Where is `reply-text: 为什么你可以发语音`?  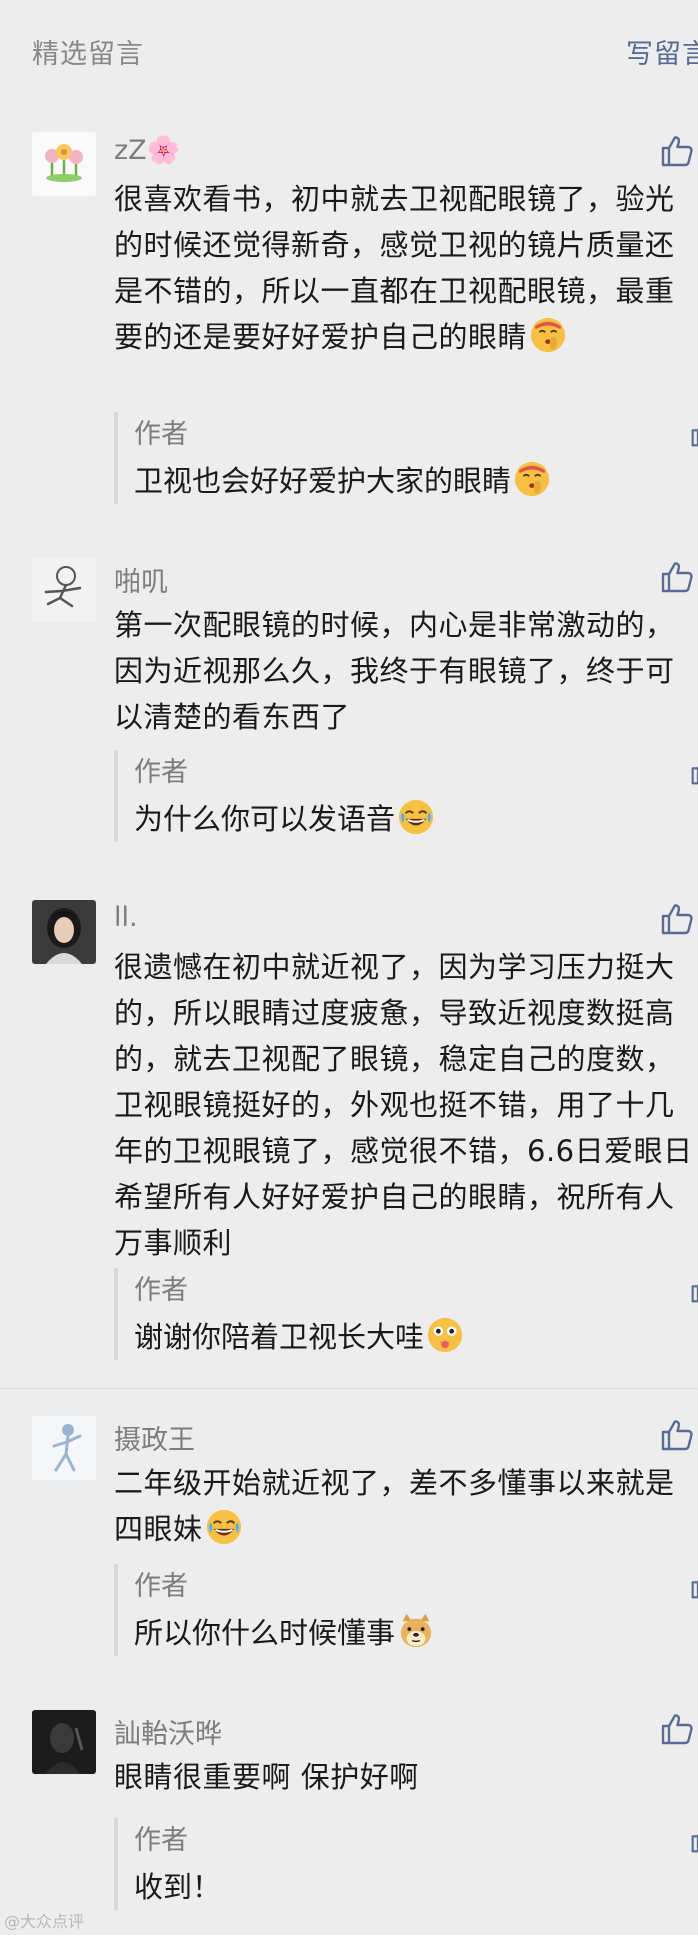
reply-text: 为什么你可以发语音 is located at coordinates (265, 819).